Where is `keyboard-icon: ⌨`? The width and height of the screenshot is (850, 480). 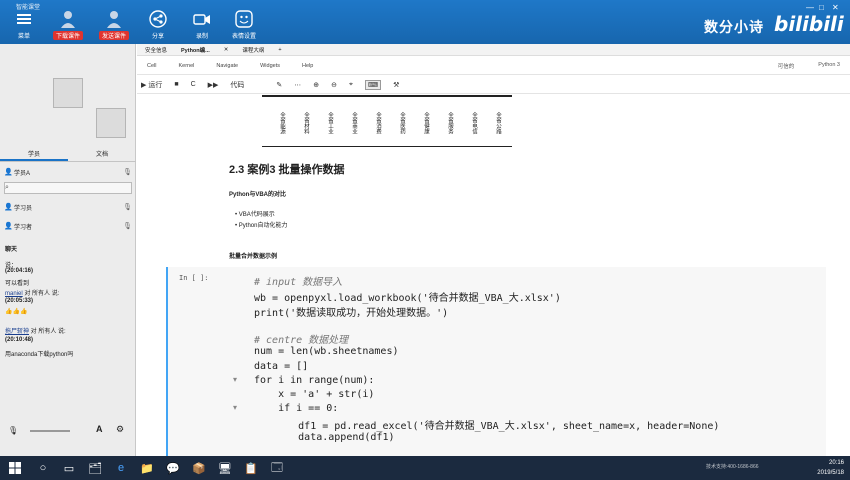 keyboard-icon: ⌨ is located at coordinates (373, 84).